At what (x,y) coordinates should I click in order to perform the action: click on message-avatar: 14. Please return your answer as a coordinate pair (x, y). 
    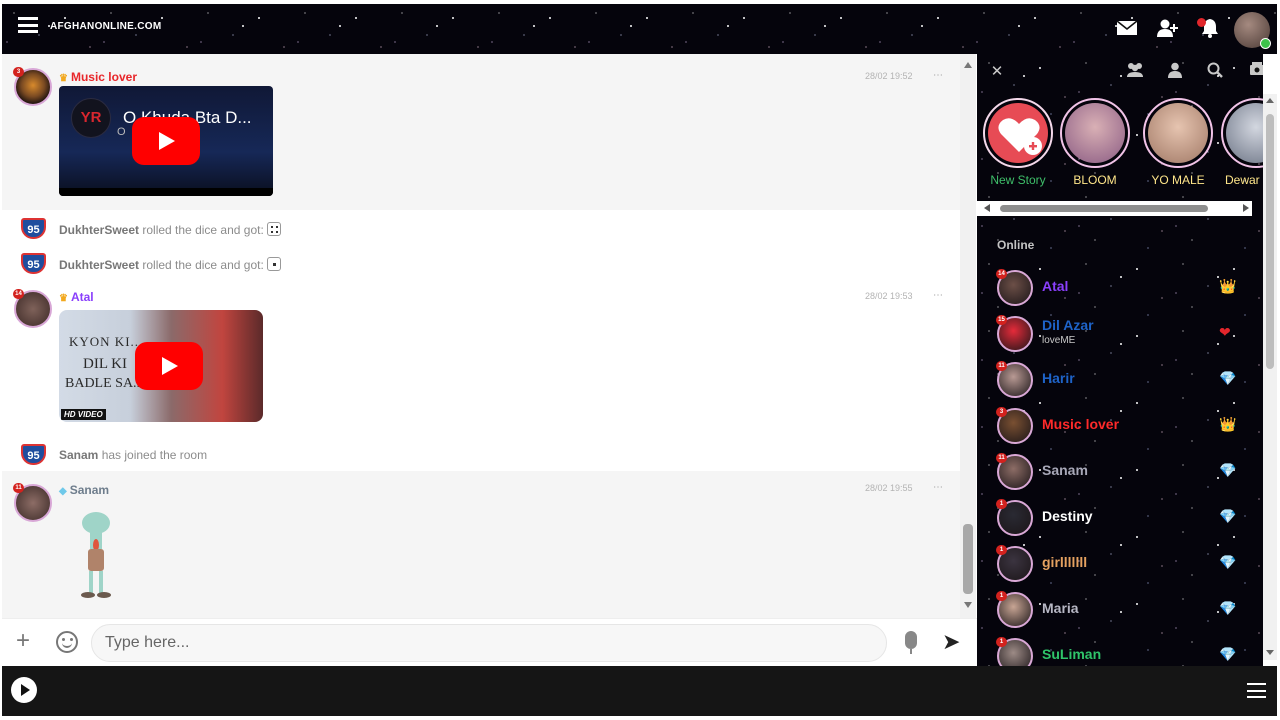
    Looking at the image, I should click on (32, 308).